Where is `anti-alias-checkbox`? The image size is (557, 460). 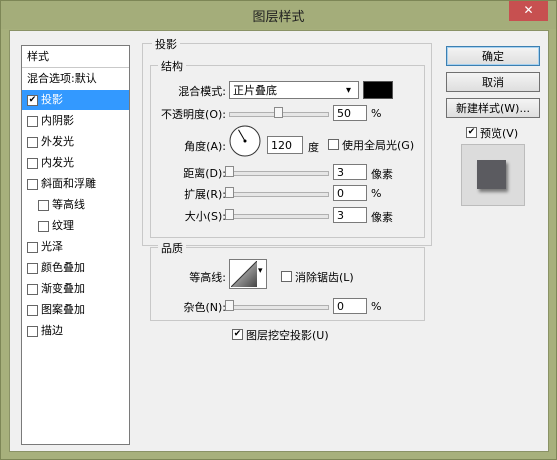 anti-alias-checkbox is located at coordinates (286, 276).